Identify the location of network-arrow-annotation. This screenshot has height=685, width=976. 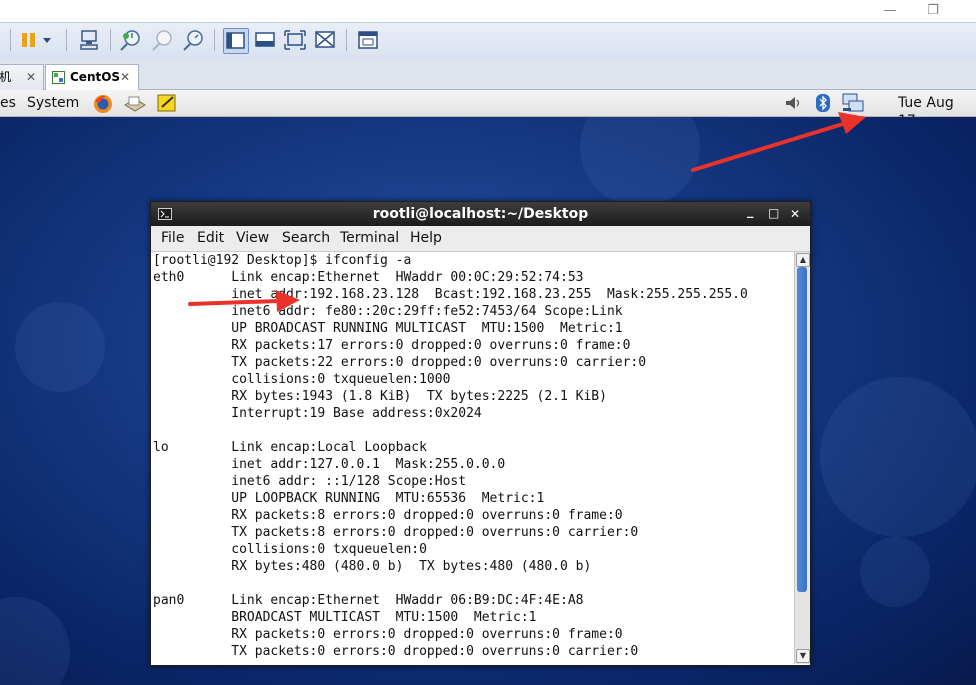
(778, 142).